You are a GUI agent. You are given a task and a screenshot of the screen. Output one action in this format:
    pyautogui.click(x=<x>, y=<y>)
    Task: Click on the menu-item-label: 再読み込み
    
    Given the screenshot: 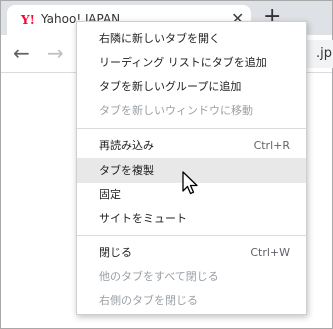 What is the action you would take?
    pyautogui.click(x=126, y=145)
    